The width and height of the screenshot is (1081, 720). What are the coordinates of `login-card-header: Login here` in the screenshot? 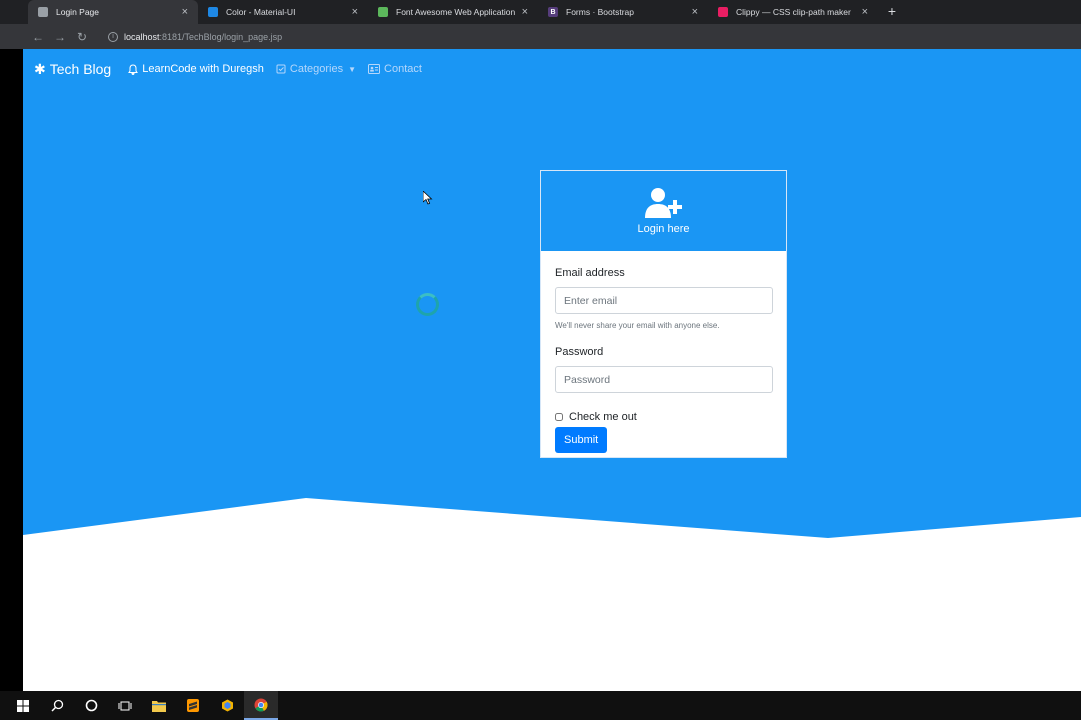 It's located at (663, 211).